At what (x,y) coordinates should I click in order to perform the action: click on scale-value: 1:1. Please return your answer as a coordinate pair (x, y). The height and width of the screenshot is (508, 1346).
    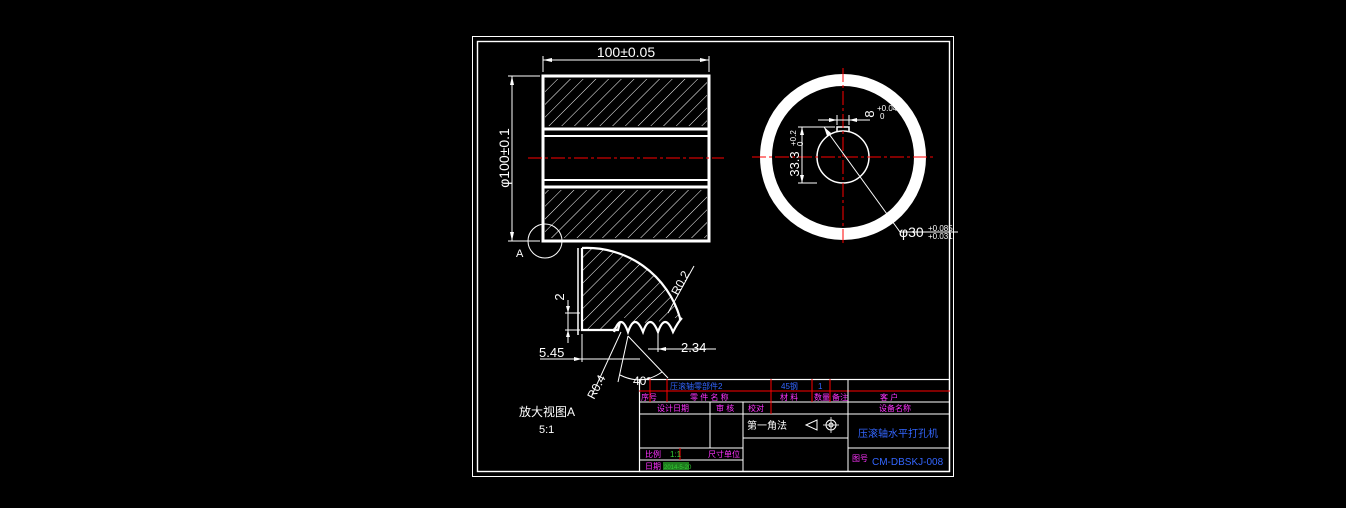
    Looking at the image, I should click on (676, 454).